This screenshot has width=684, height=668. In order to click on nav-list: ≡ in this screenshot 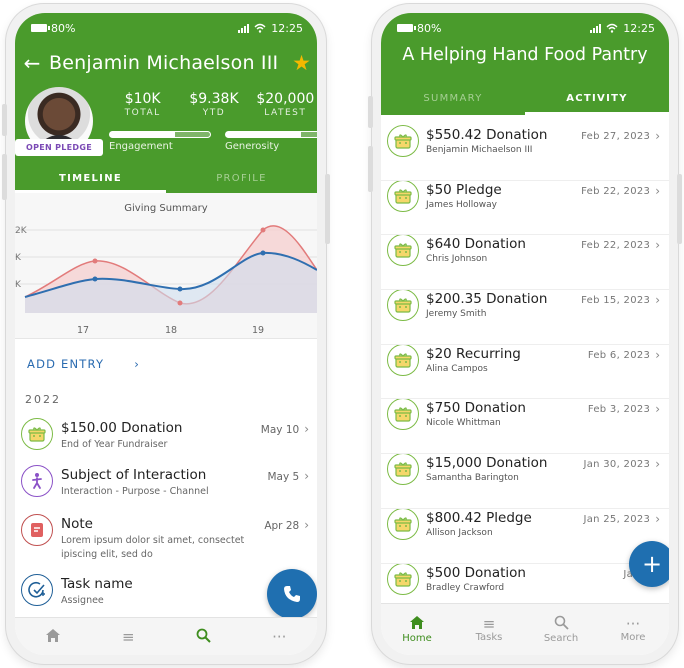, I will do `click(129, 636)`.